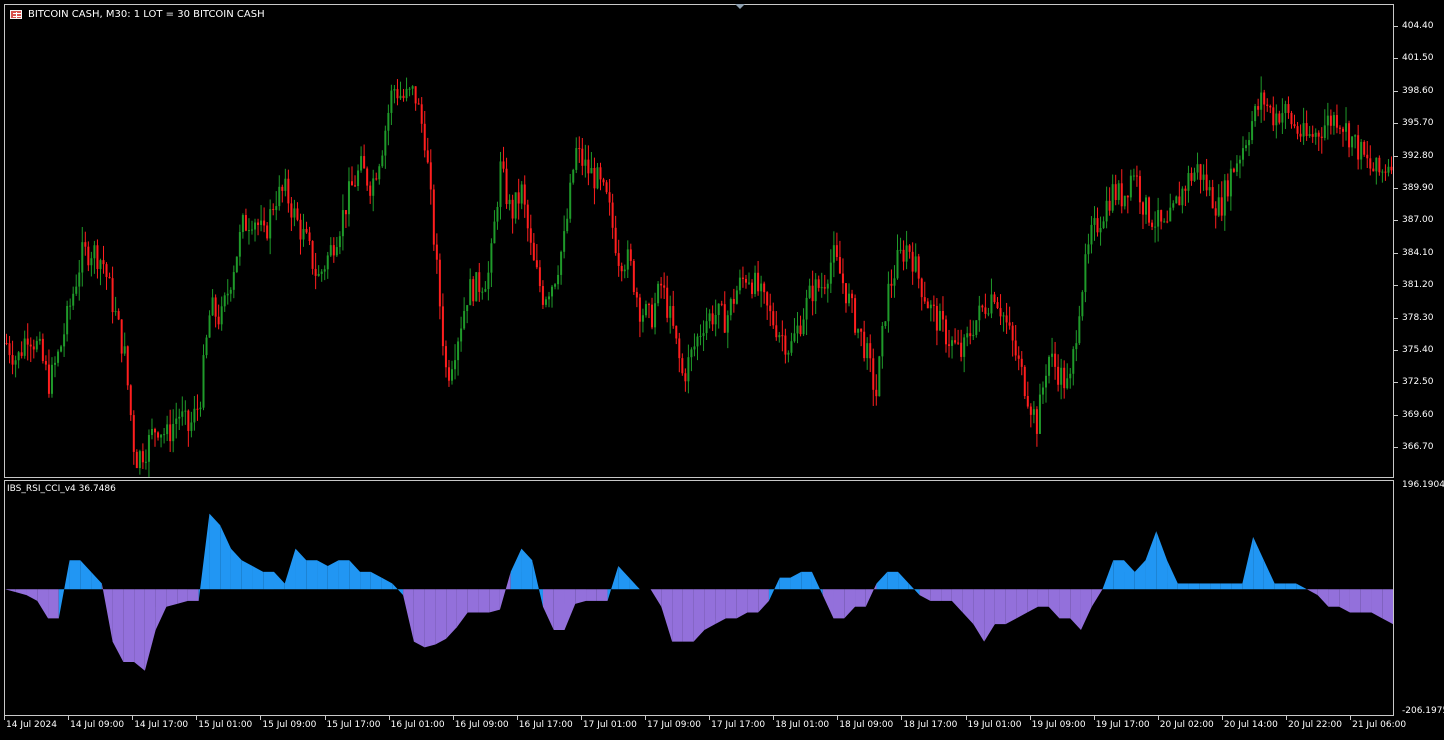 The image size is (1444, 740). What do you see at coordinates (1418, 252) in the screenshot?
I see `price-label: 384.10` at bounding box center [1418, 252].